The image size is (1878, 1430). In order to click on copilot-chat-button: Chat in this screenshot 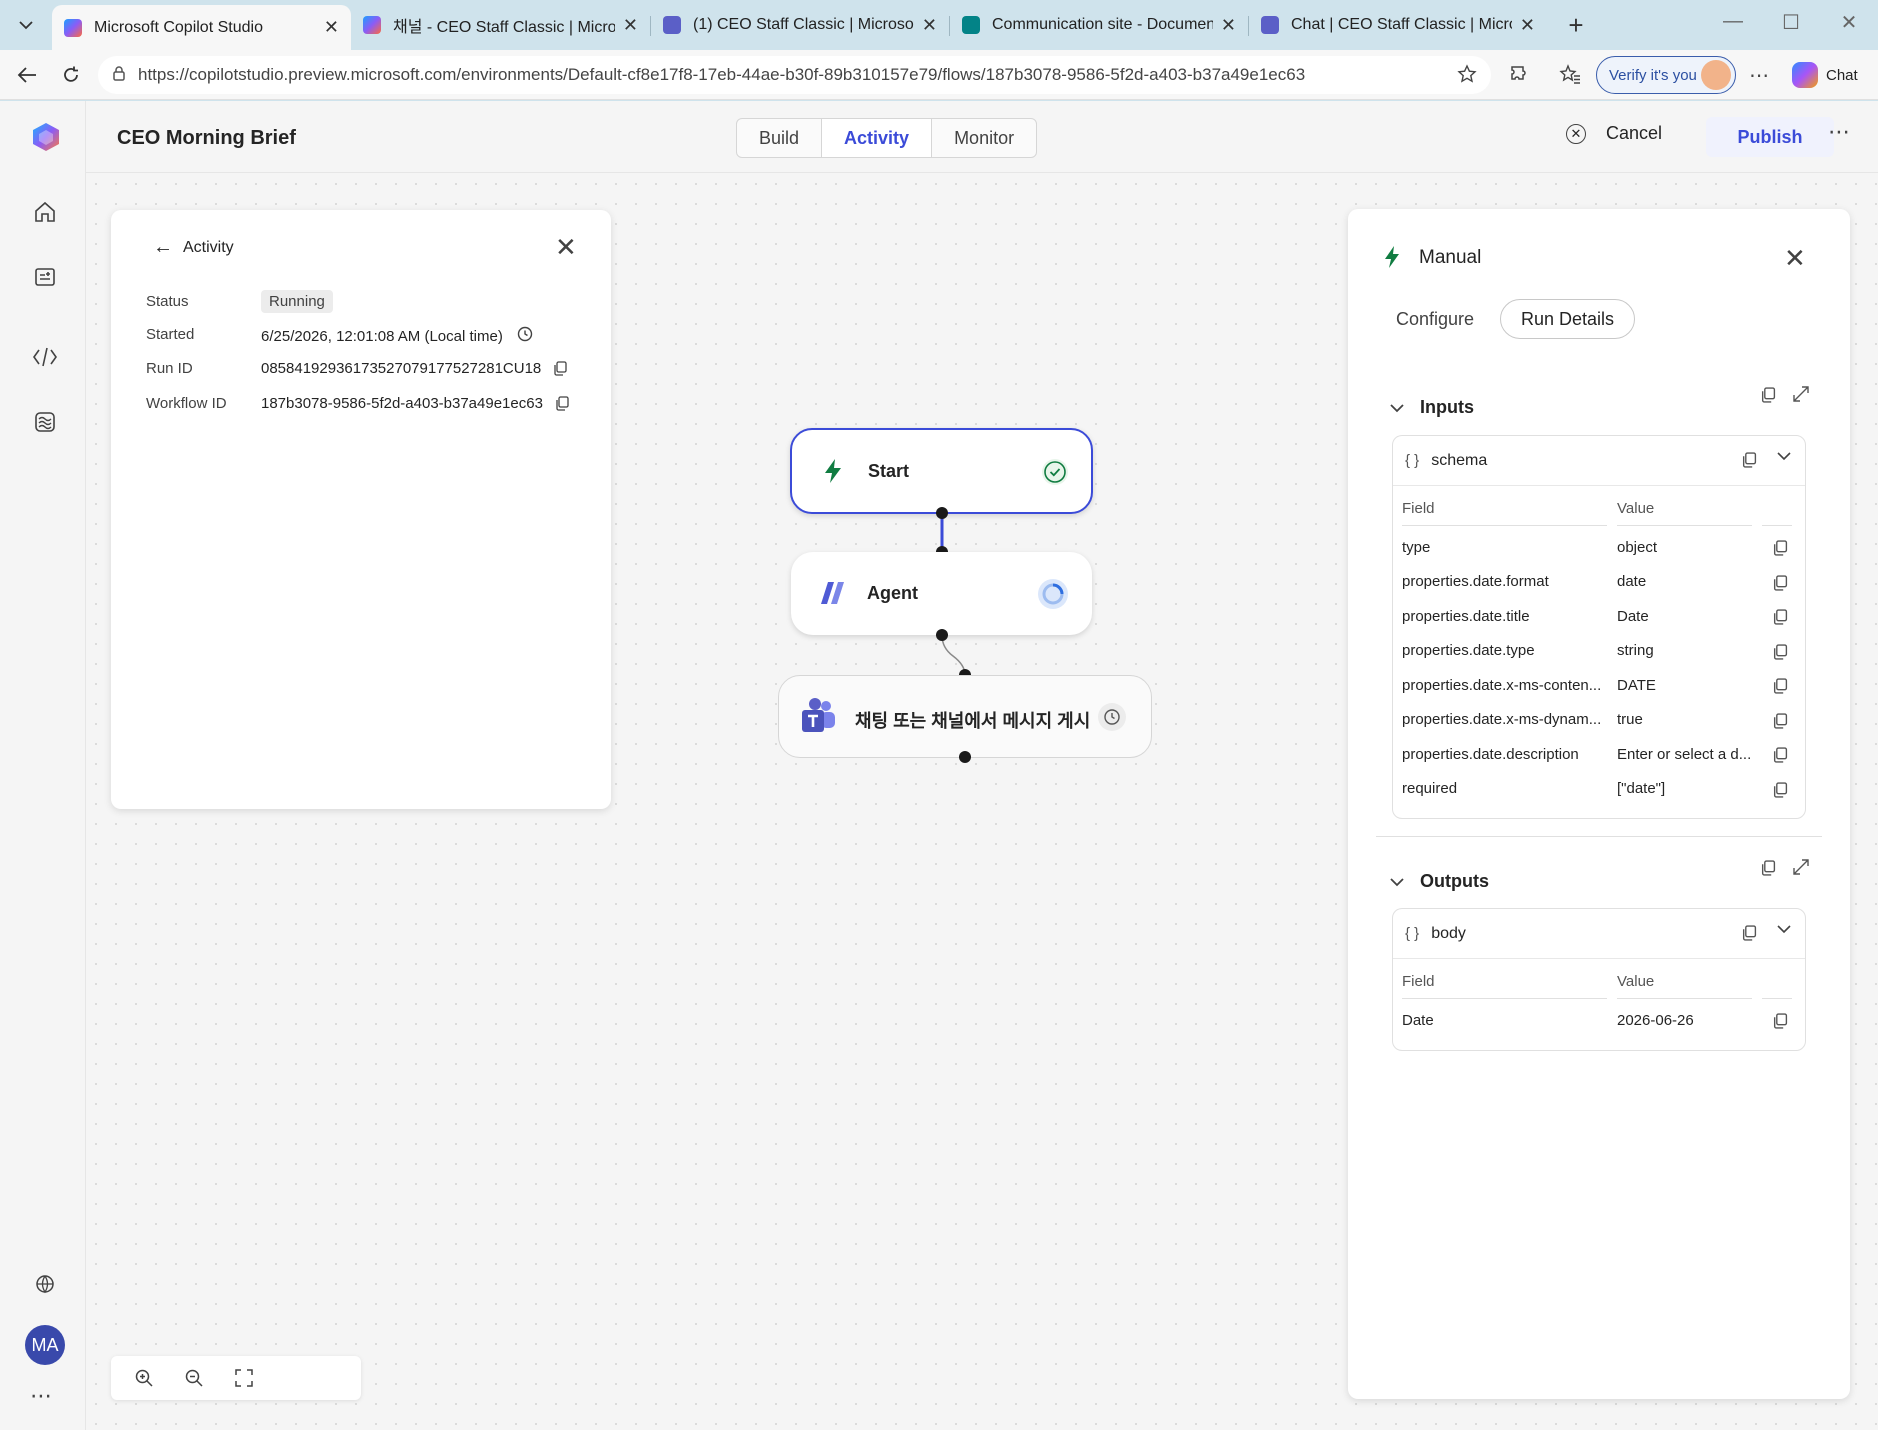, I will do `click(1832, 75)`.